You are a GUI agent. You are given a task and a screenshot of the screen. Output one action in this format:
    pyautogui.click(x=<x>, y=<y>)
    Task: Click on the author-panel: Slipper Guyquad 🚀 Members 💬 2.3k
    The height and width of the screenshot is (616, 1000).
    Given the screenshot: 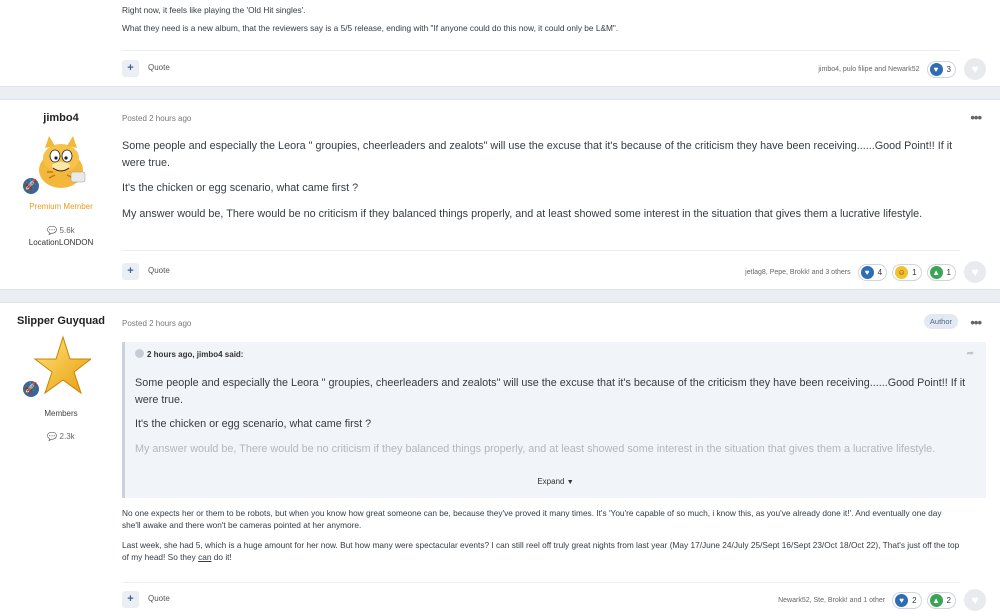 What is the action you would take?
    pyautogui.click(x=61, y=378)
    